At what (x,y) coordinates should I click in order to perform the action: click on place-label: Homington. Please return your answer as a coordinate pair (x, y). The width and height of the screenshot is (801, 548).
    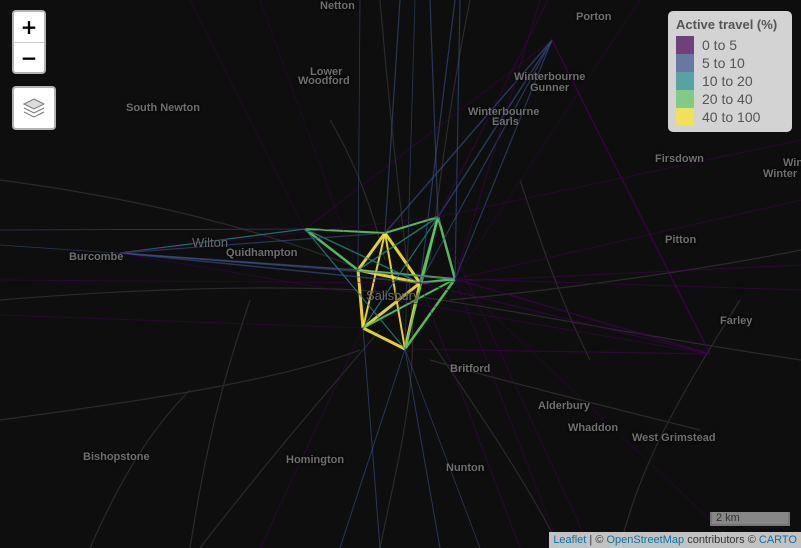
    Looking at the image, I should click on (315, 460).